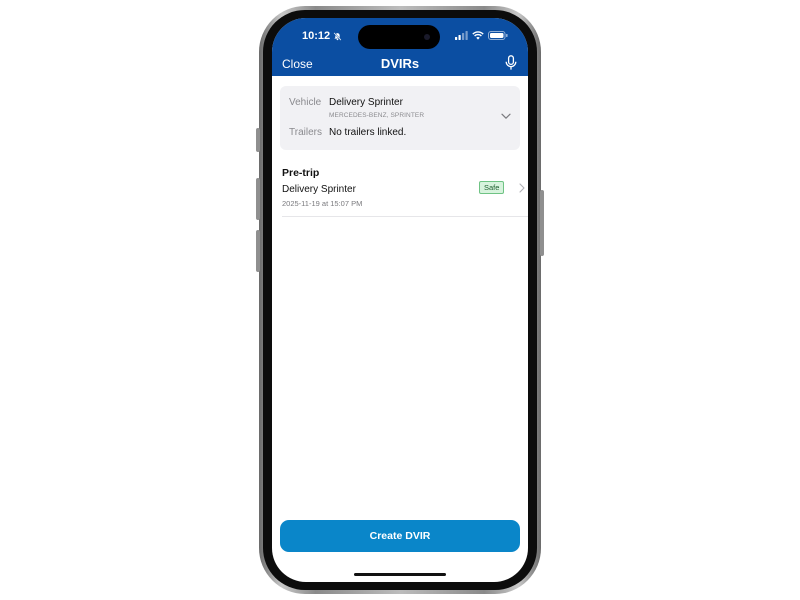 The width and height of the screenshot is (800, 600). What do you see at coordinates (337, 36) in the screenshot?
I see `bell-slash-icon` at bounding box center [337, 36].